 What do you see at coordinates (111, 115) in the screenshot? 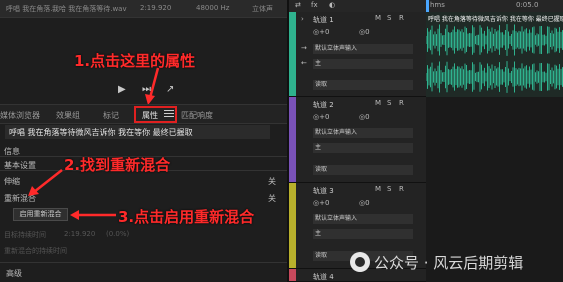
I see `tab-markers: 标记` at bounding box center [111, 115].